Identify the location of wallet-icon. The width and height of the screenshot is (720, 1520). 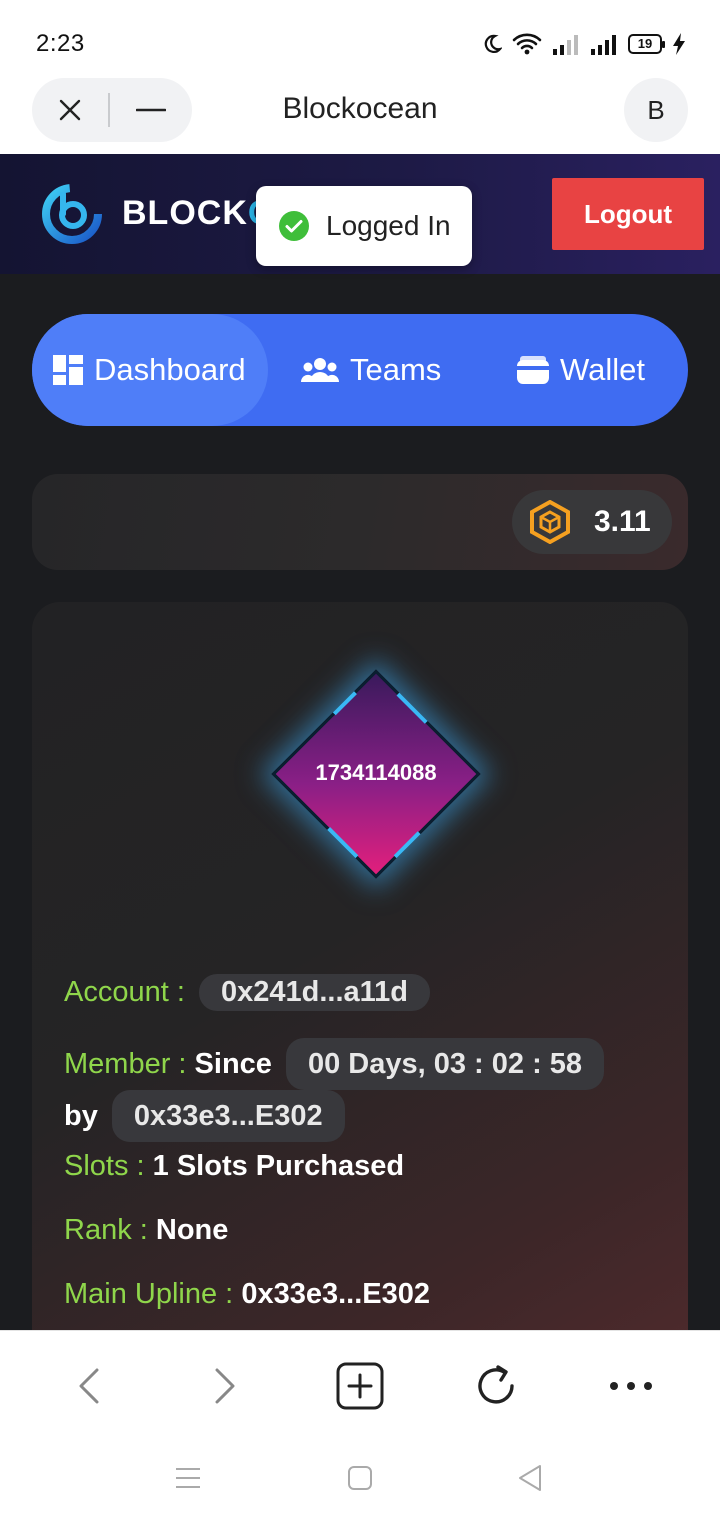
(533, 370).